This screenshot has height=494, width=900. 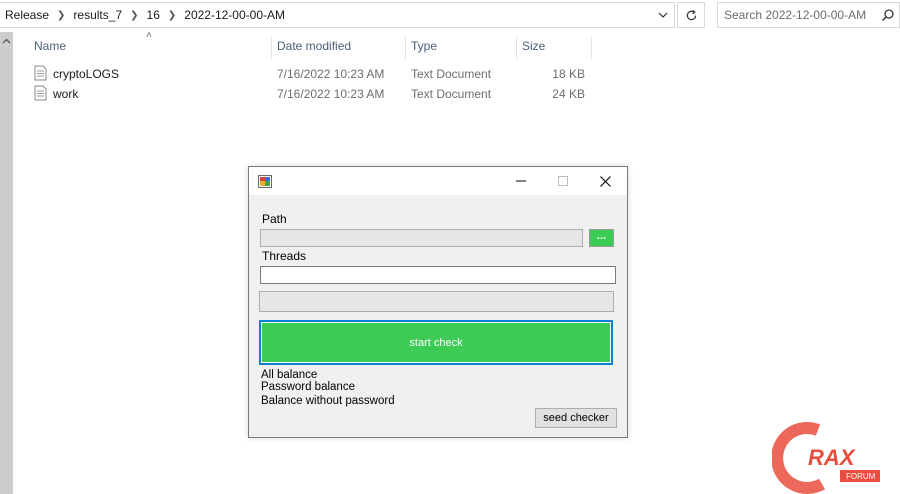 I want to click on minimize-button, so click(x=521, y=181).